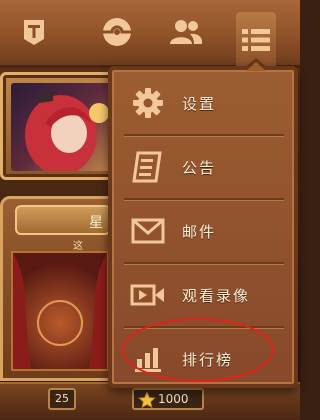 This screenshot has width=320, height=420. What do you see at coordinates (199, 167) in the screenshot?
I see `menu-item-label: 公告` at bounding box center [199, 167].